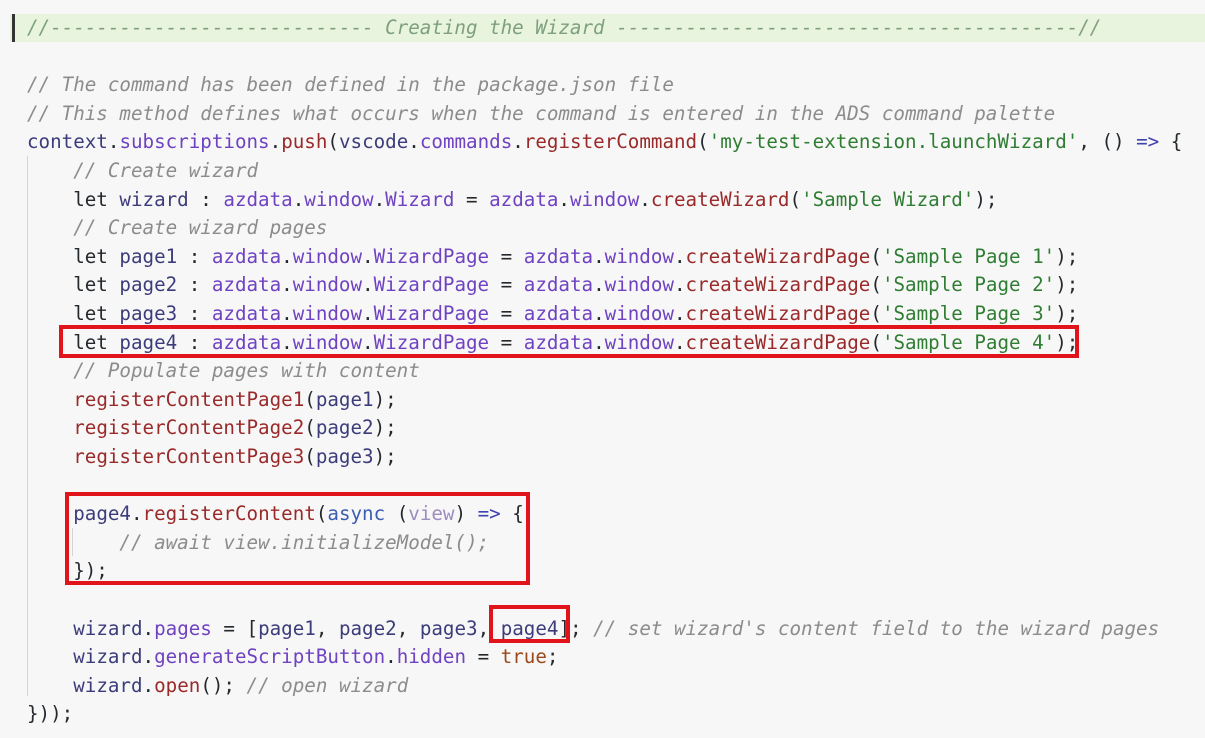 The width and height of the screenshot is (1205, 738). Describe the element at coordinates (50, 714) in the screenshot. I see `code-line: }));` at that location.